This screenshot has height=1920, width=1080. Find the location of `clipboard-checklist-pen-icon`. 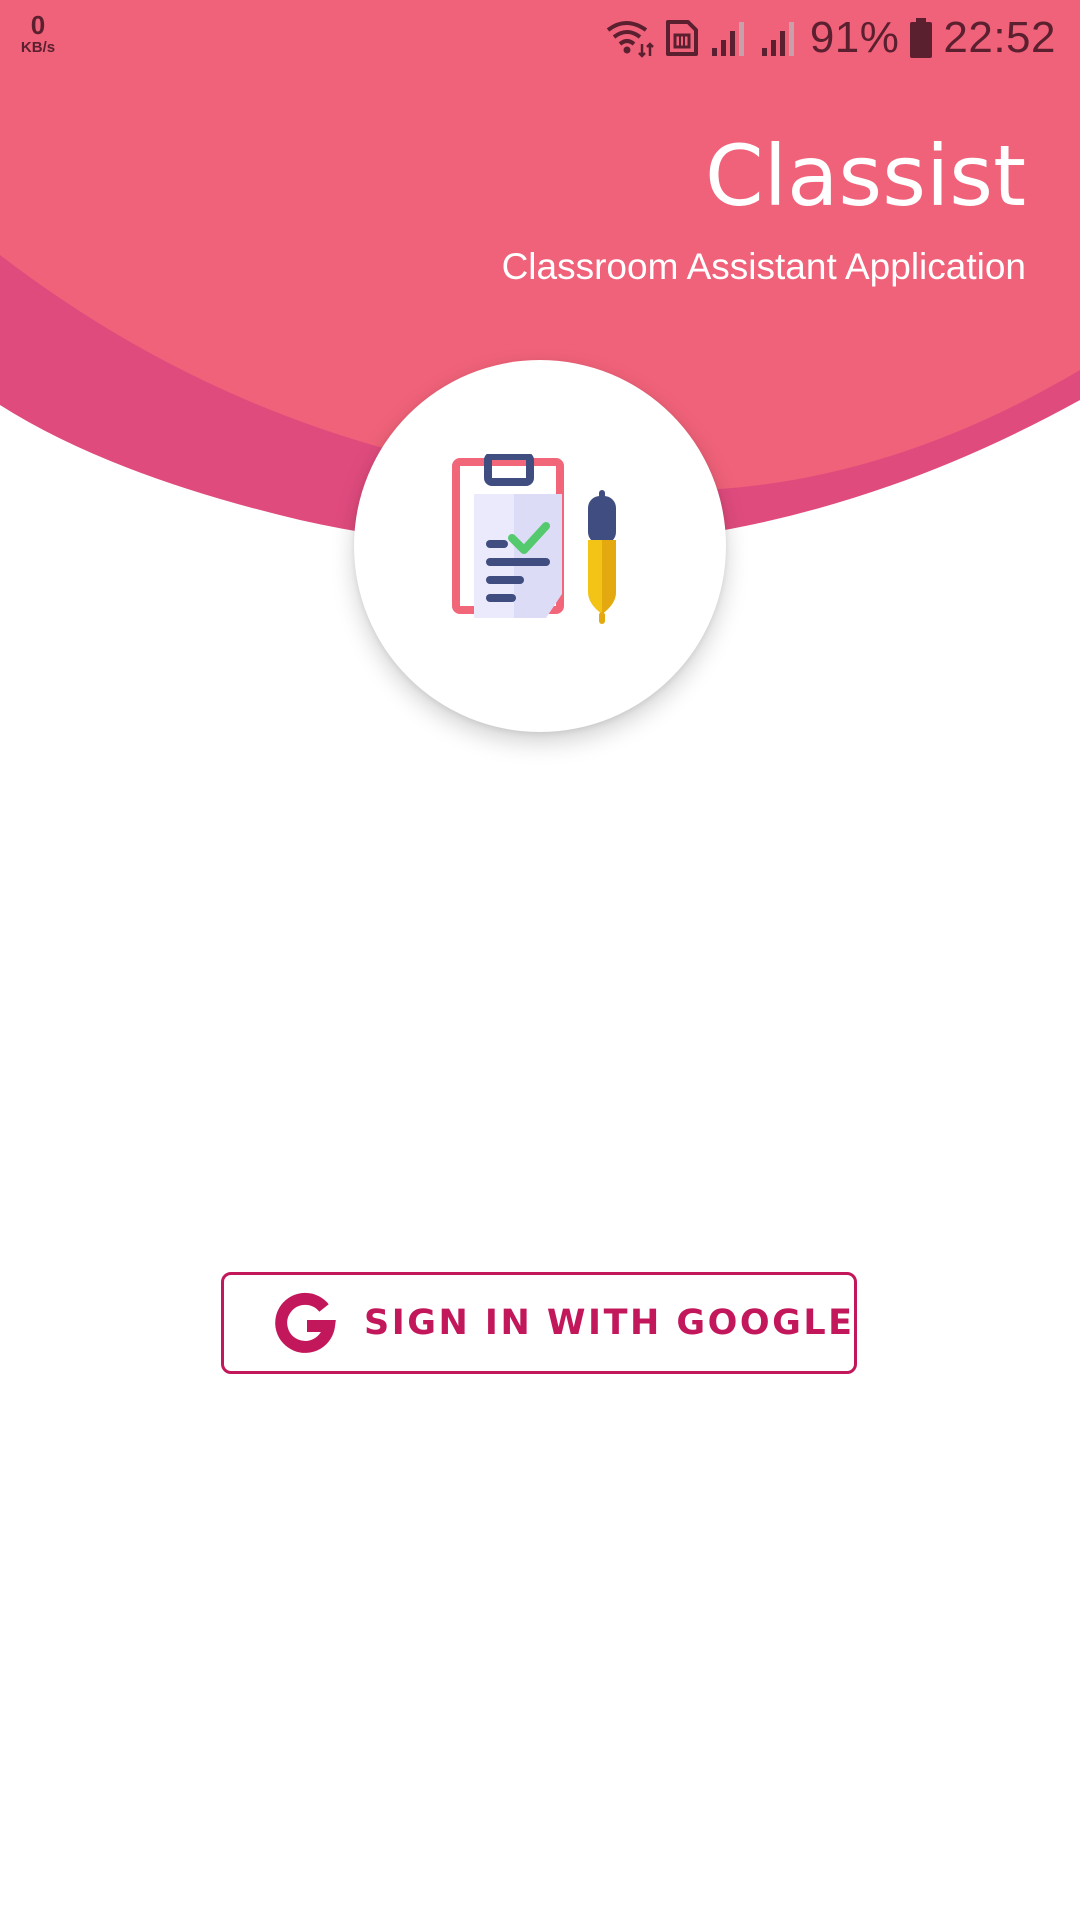

clipboard-checklist-pen-icon is located at coordinates (534, 539).